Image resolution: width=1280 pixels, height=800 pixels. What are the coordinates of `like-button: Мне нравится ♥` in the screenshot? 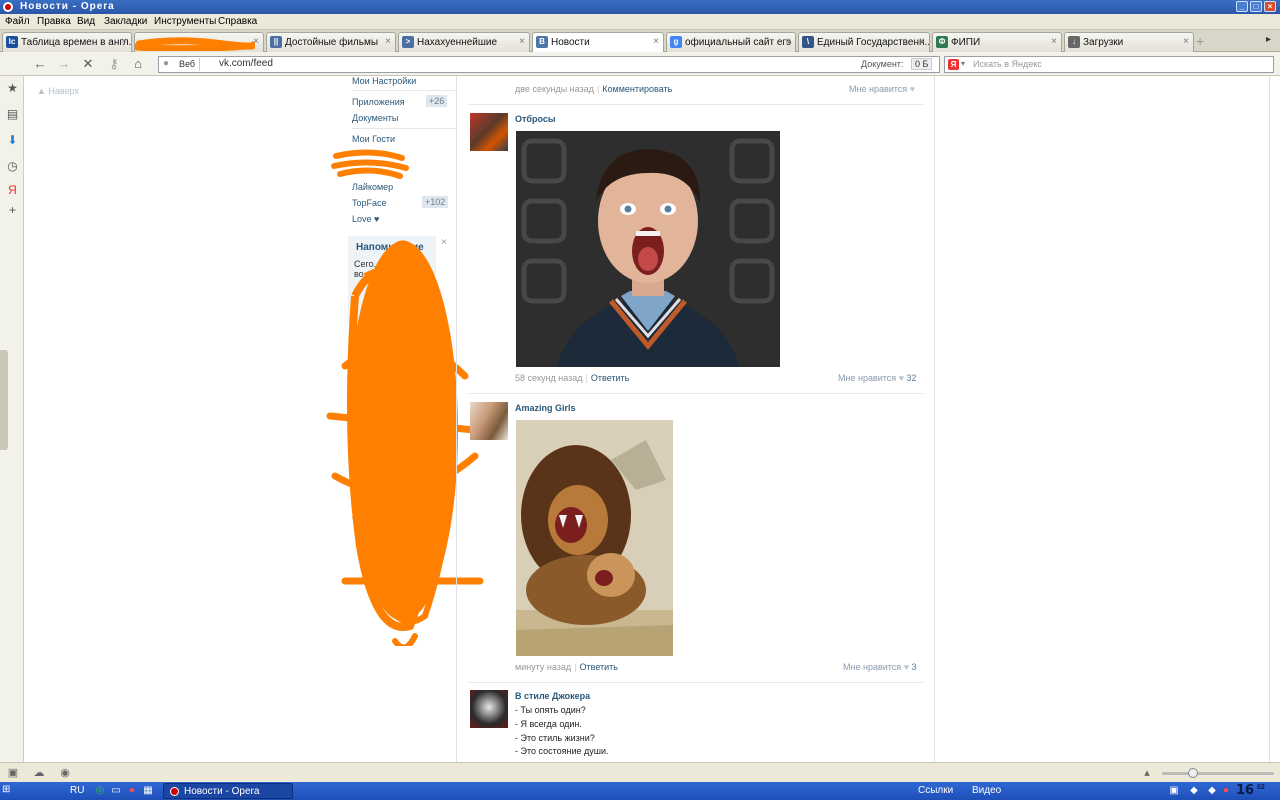 It's located at (882, 89).